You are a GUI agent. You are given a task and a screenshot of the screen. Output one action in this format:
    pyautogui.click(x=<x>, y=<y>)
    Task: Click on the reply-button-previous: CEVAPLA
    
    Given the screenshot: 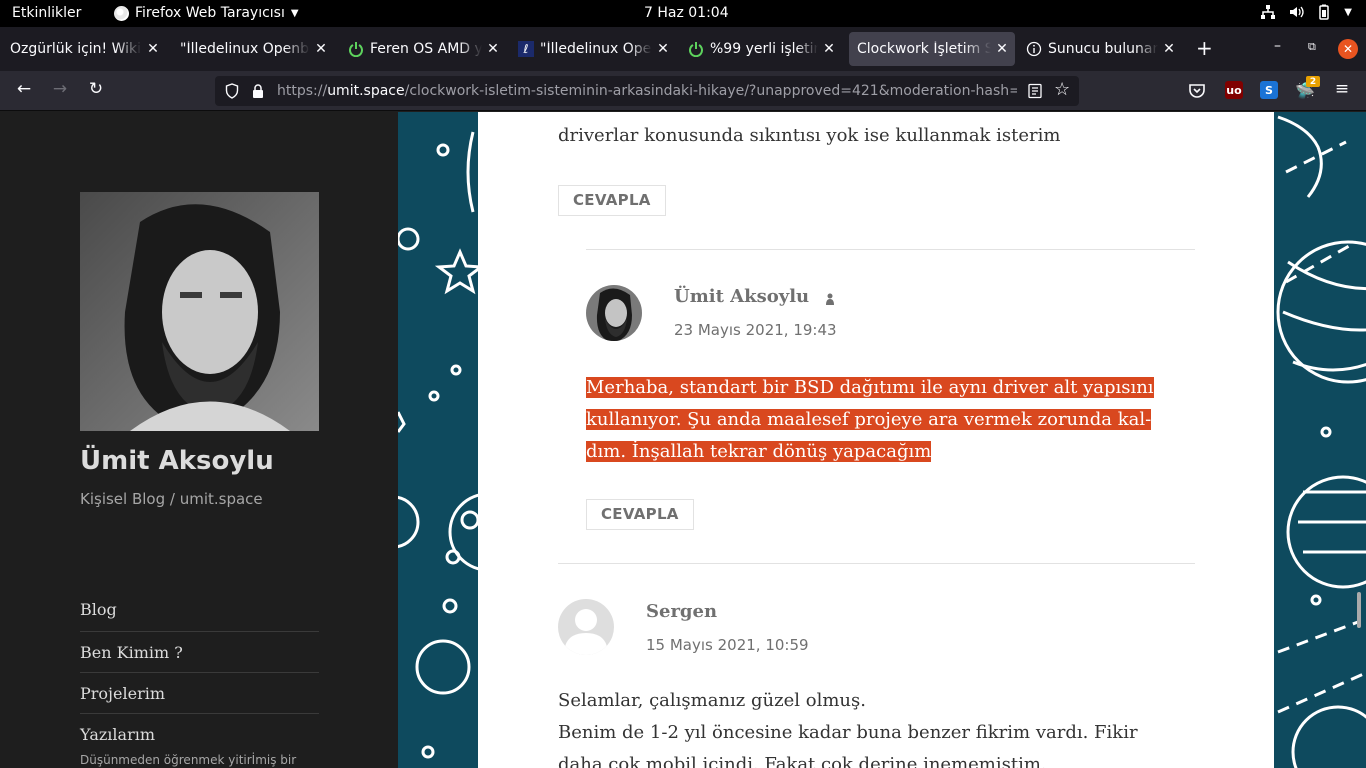 What is the action you would take?
    pyautogui.click(x=612, y=200)
    